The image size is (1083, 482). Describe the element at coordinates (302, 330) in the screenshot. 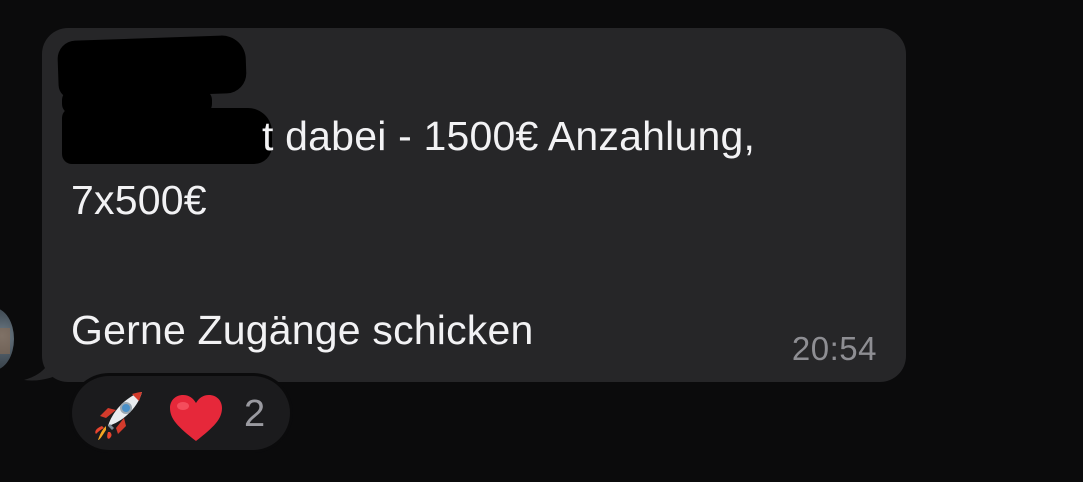

I see `message-text-line: Gerne Zugänge schicken` at that location.